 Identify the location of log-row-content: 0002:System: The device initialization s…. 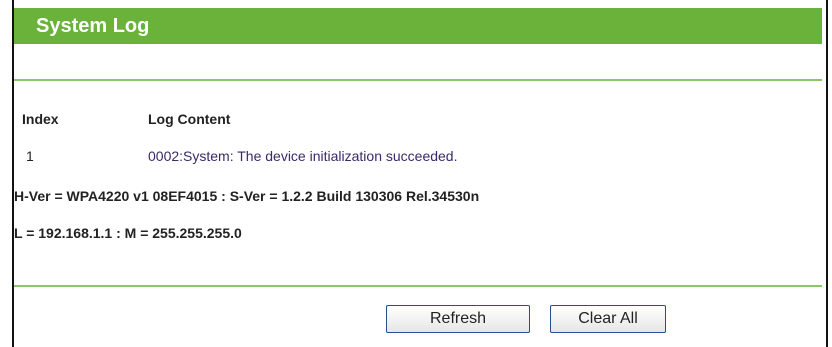
(303, 156).